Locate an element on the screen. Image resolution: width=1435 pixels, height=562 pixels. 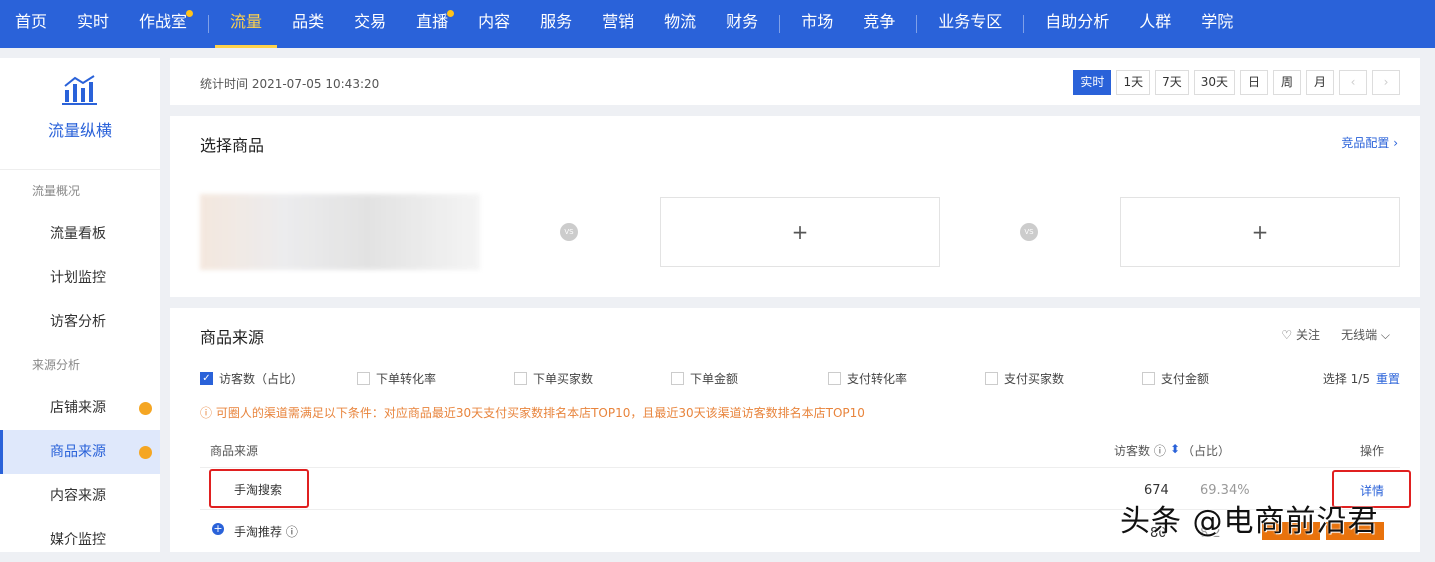
time-bar: 统计时间 2021-07-05 10:43:20 实时 1天 7天 30天日周月 ‹ › is located at coordinates (795, 81).